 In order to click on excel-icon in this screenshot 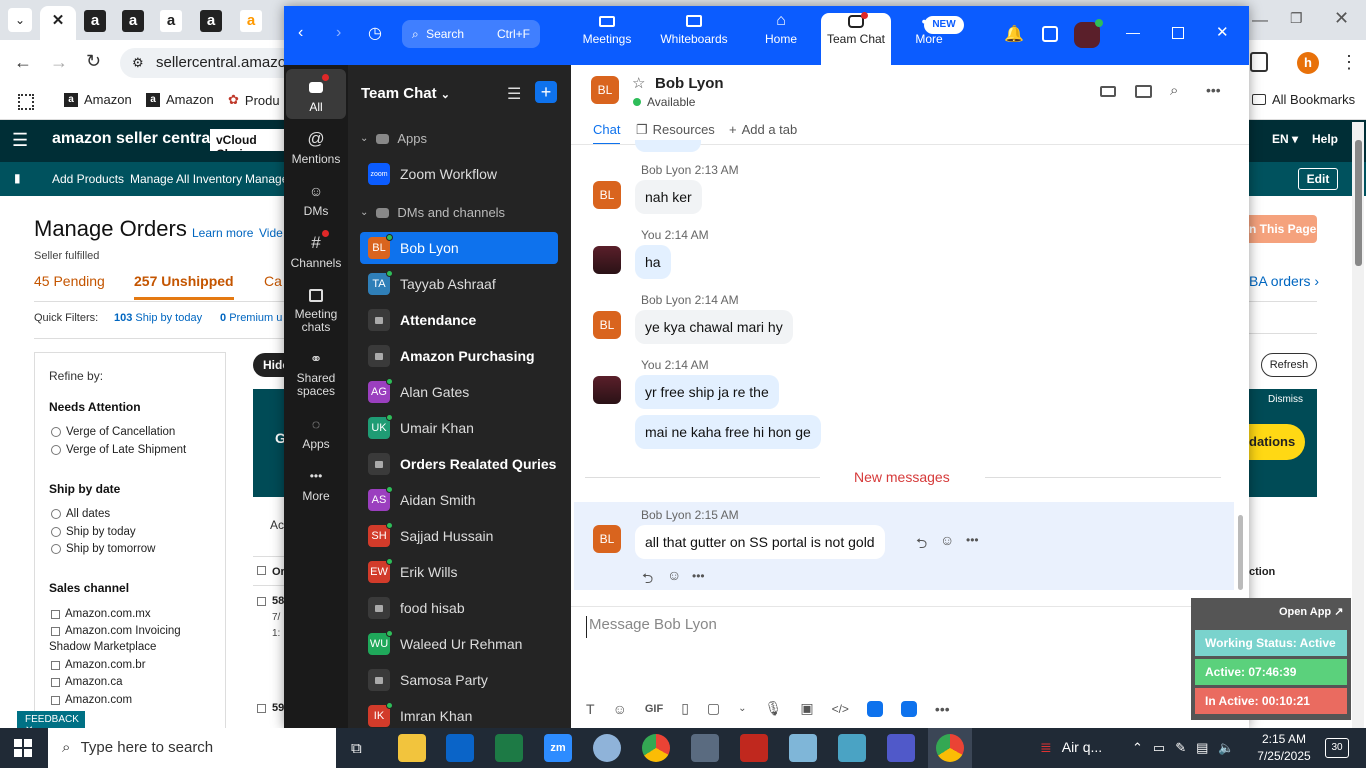, I will do `click(509, 748)`.